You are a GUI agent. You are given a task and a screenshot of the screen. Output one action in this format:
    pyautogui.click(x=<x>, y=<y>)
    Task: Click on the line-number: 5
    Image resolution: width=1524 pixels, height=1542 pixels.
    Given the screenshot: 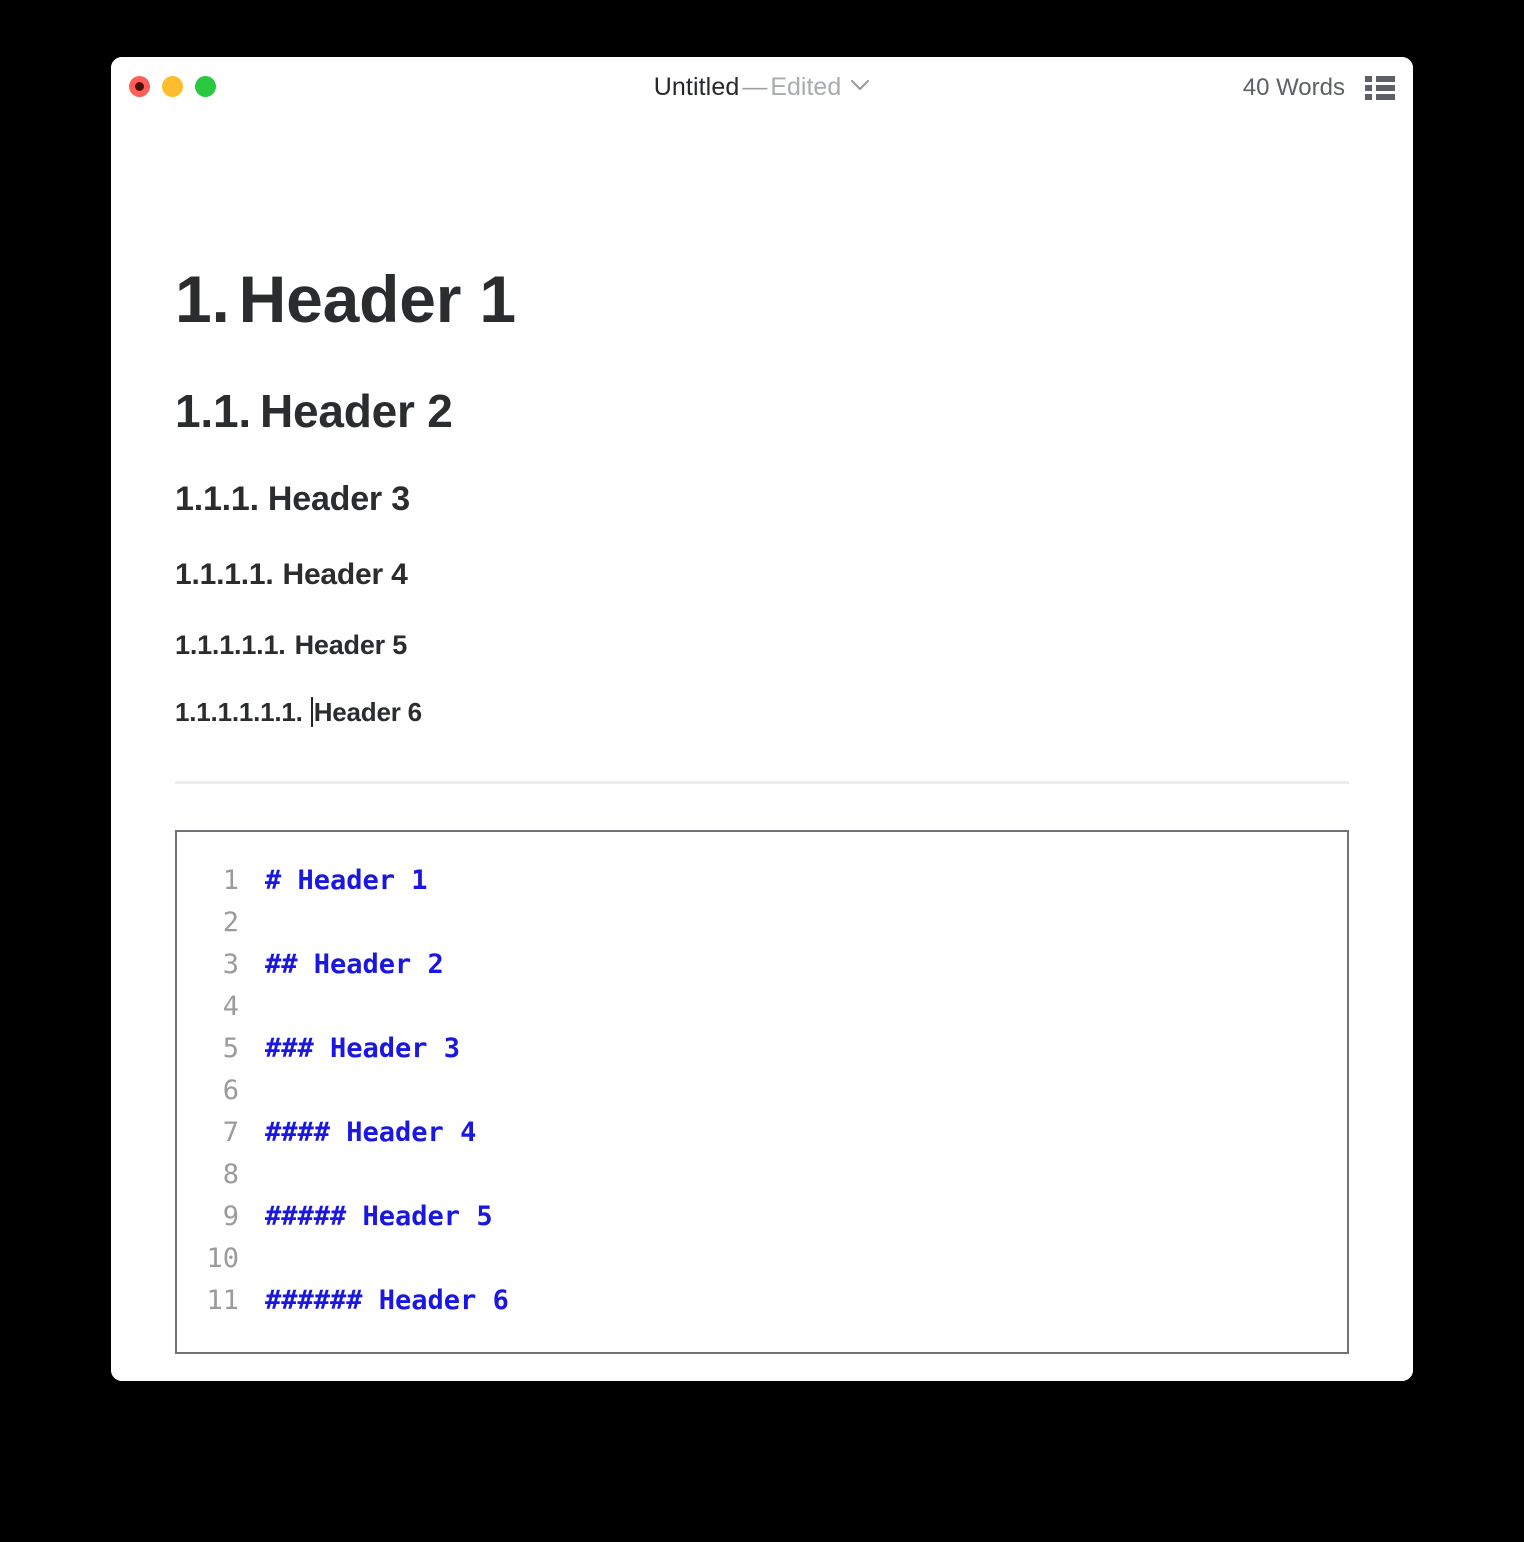 What is the action you would take?
    pyautogui.click(x=230, y=1048)
    